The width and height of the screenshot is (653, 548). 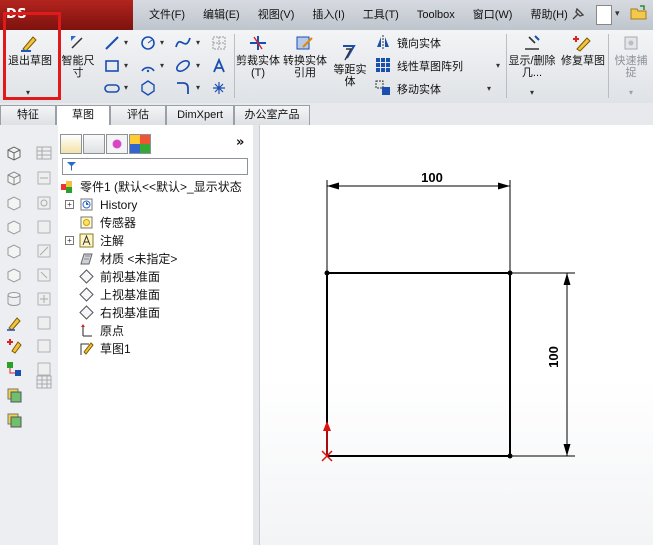 I want to click on construction-grid-icon, so click(x=219, y=43).